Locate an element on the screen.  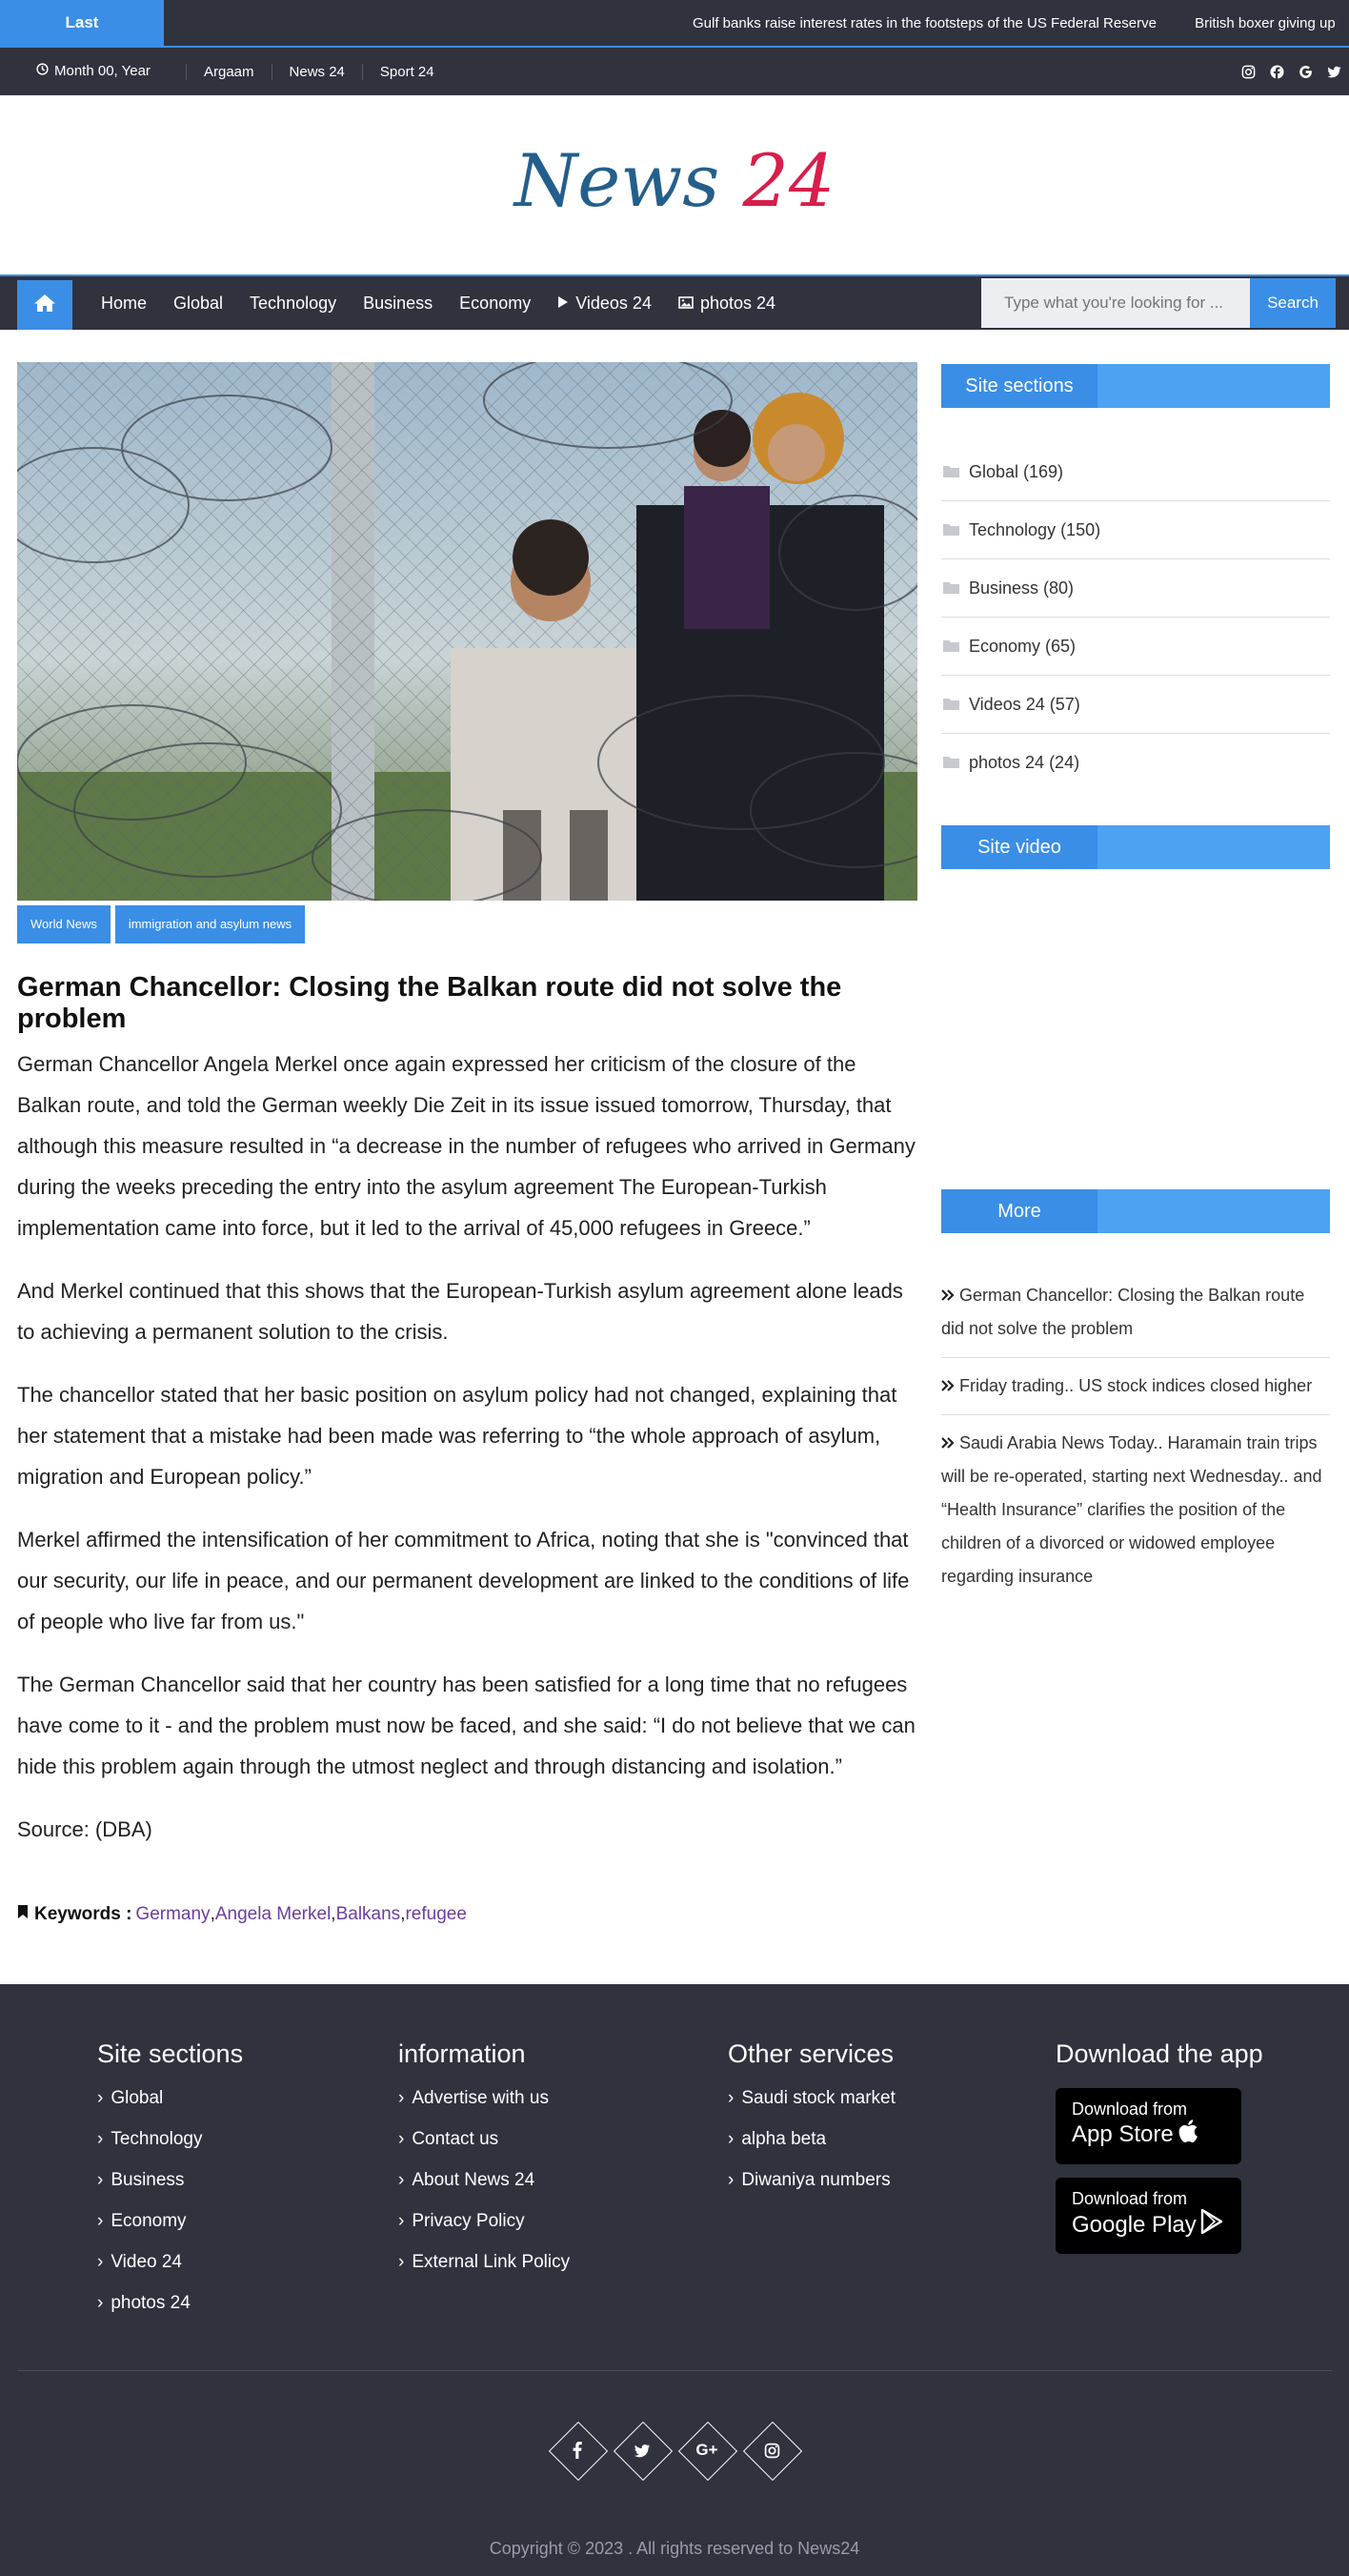
ticker-item: British boxer giving up is located at coordinates (1265, 23).